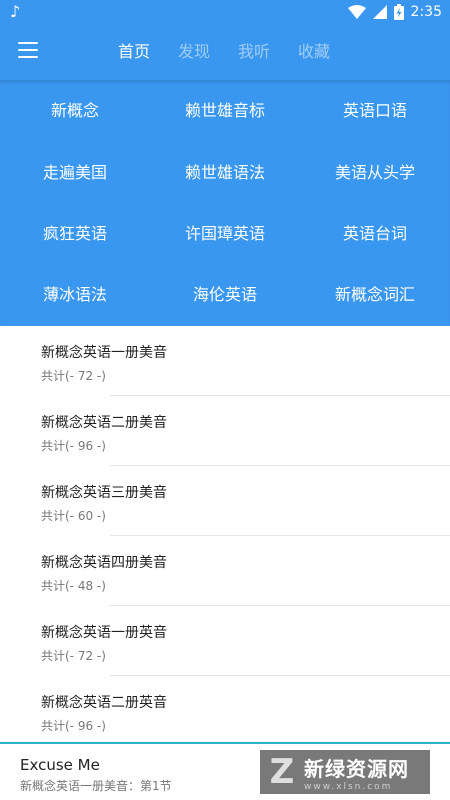  What do you see at coordinates (73, 586) in the screenshot?
I see `item-count: 共计(- 48 -)` at bounding box center [73, 586].